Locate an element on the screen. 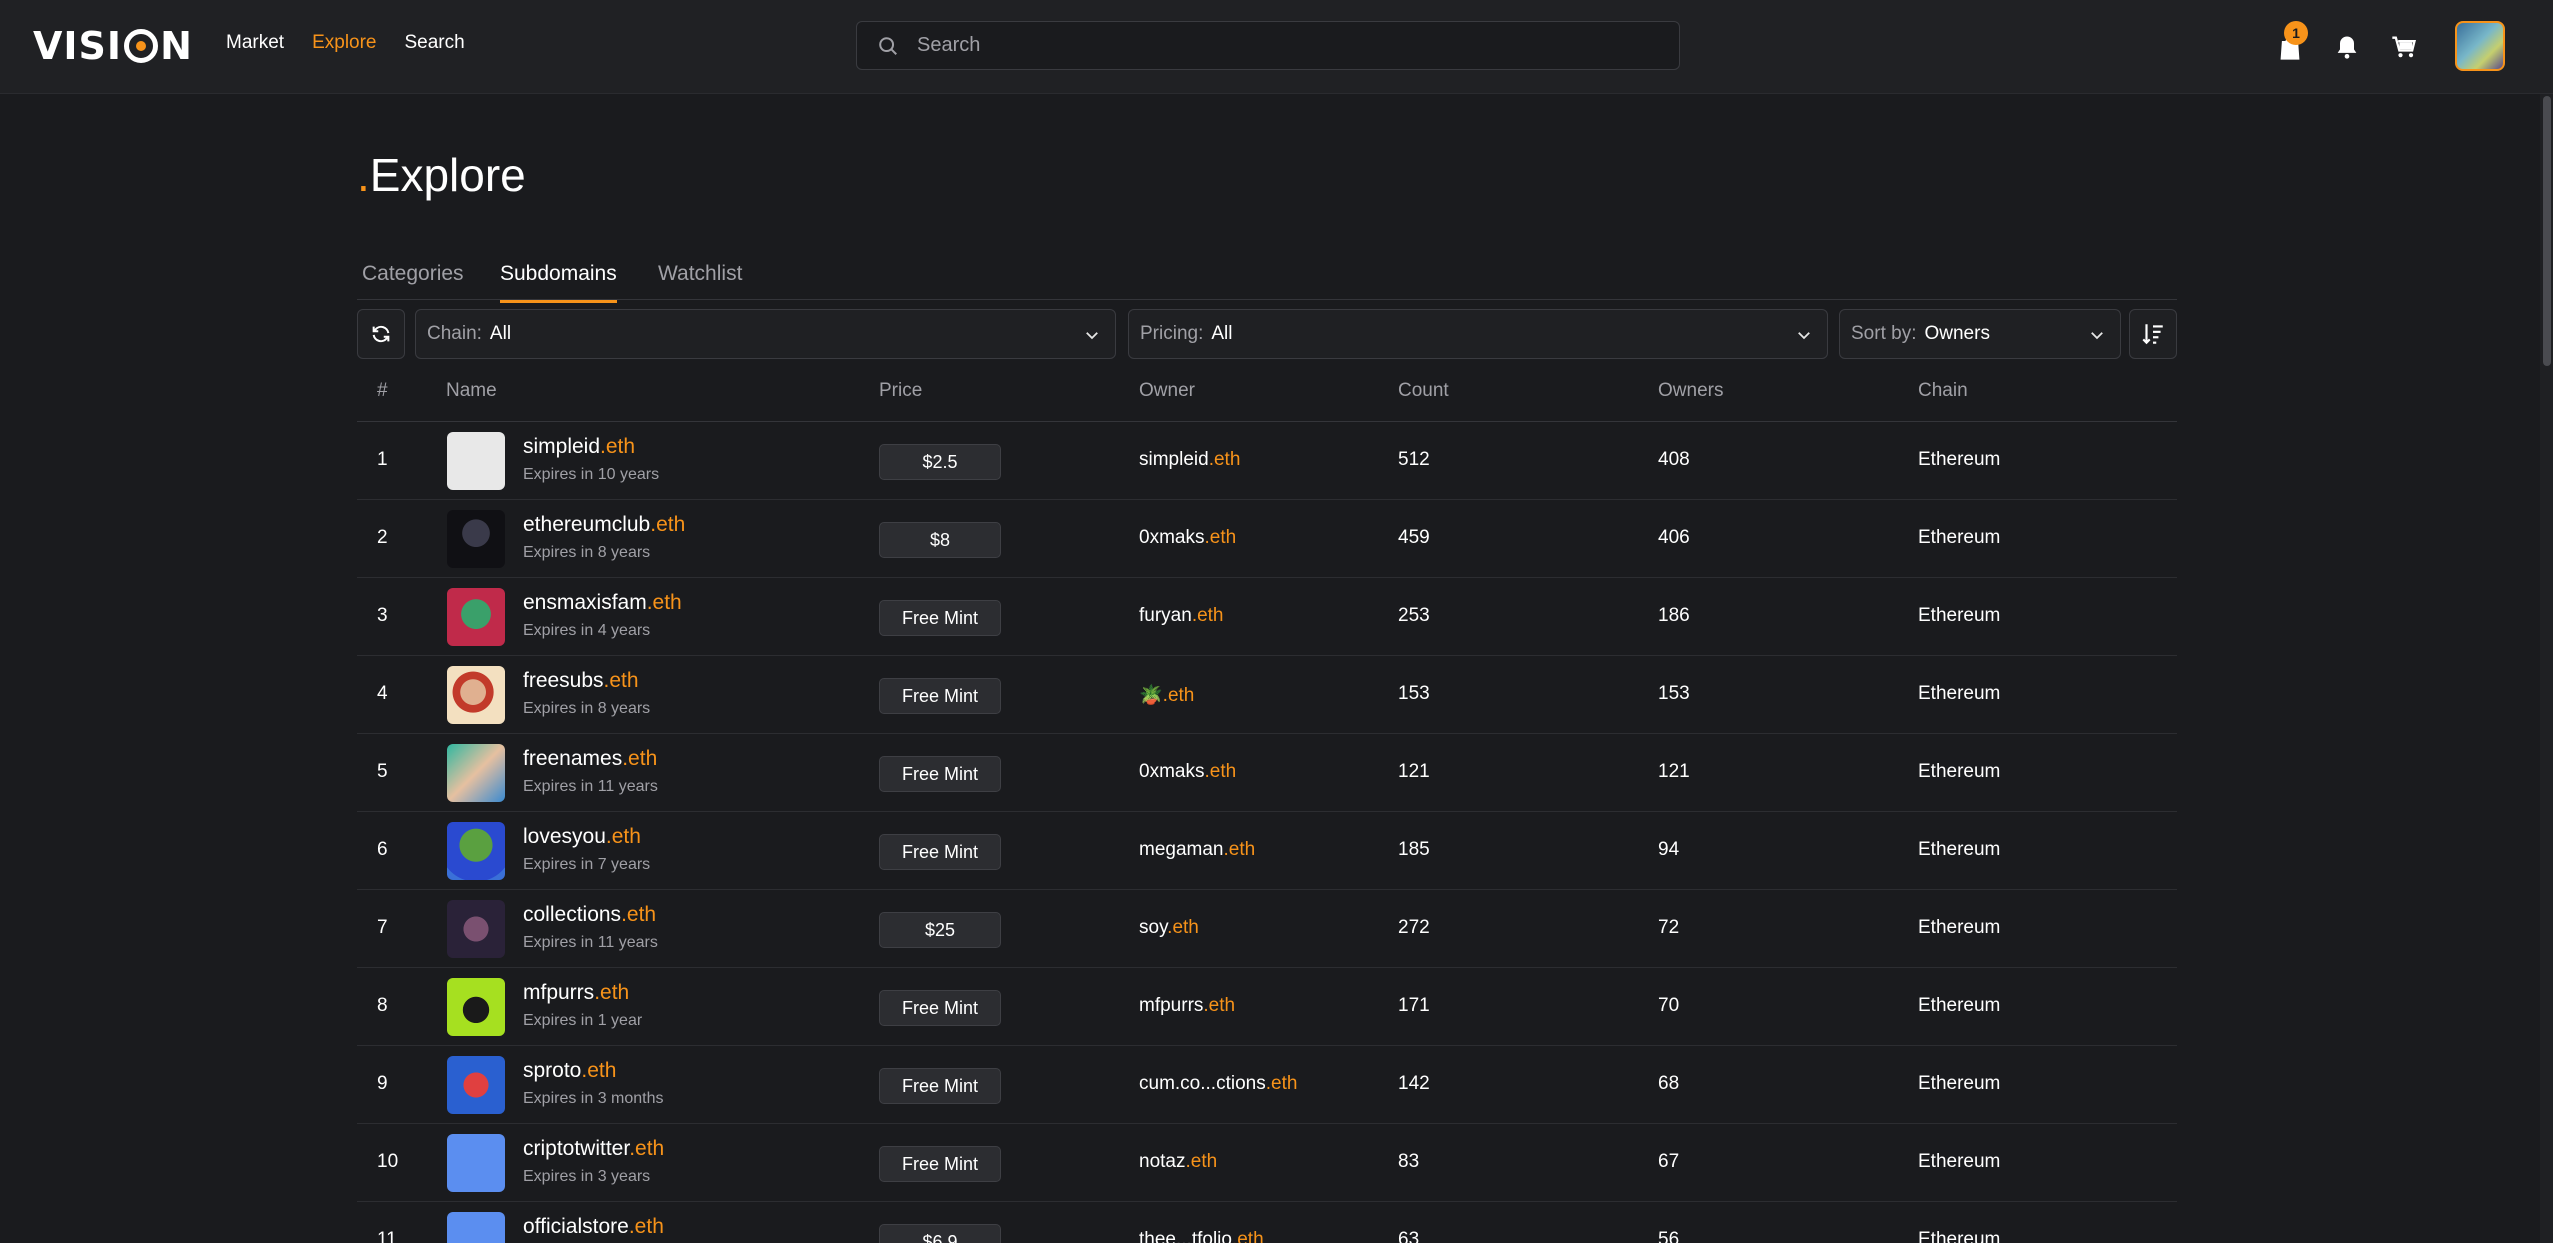 This screenshot has width=2553, height=1243. cart-icon is located at coordinates (2404, 47).